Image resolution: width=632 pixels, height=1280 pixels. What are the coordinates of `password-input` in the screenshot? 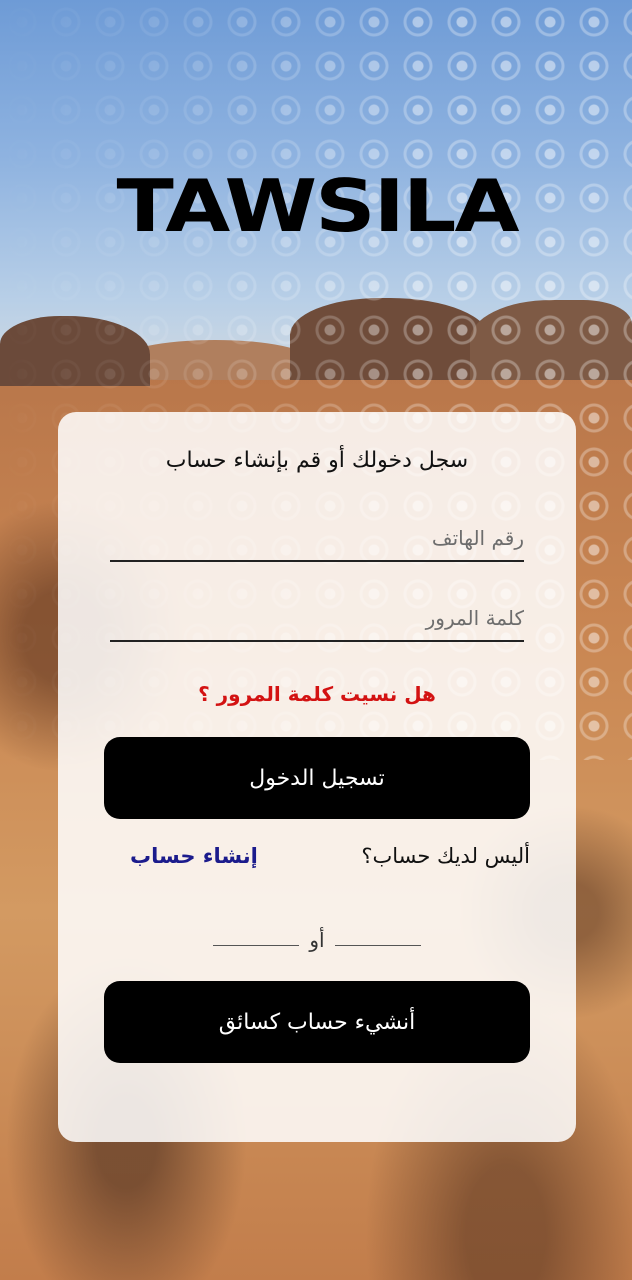 It's located at (317, 613).